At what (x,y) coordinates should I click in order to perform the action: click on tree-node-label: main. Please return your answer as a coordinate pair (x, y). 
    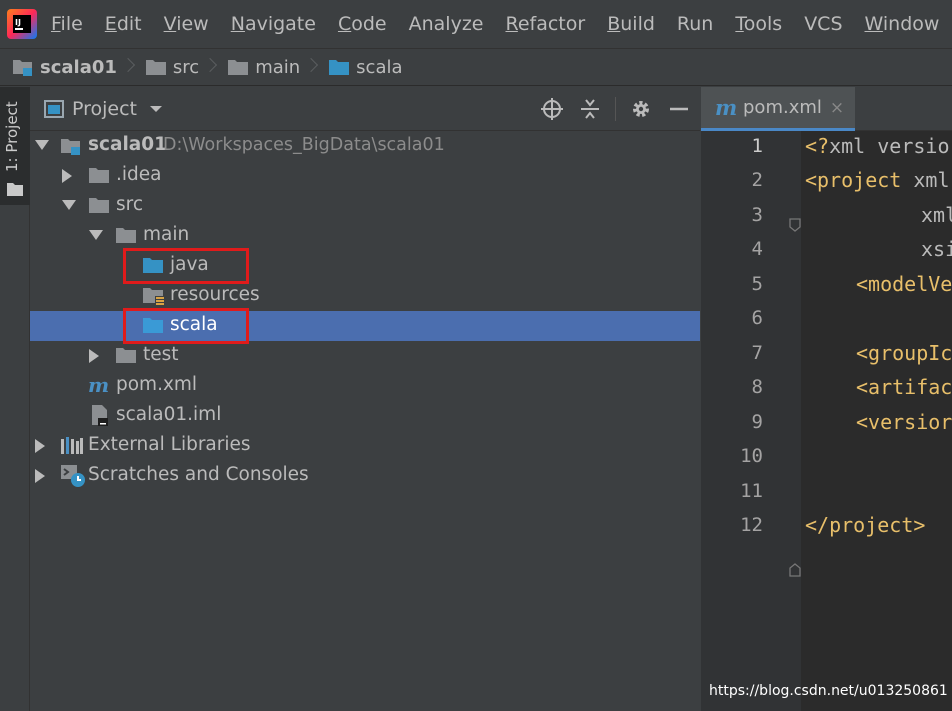
    Looking at the image, I should click on (166, 234).